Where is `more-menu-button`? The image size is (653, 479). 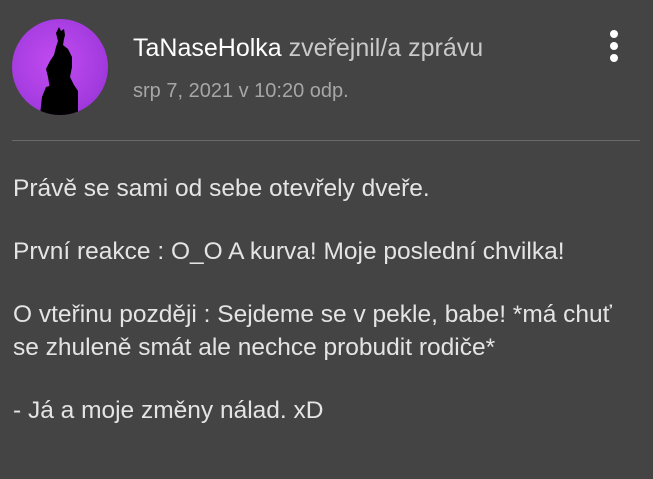 more-menu-button is located at coordinates (614, 46).